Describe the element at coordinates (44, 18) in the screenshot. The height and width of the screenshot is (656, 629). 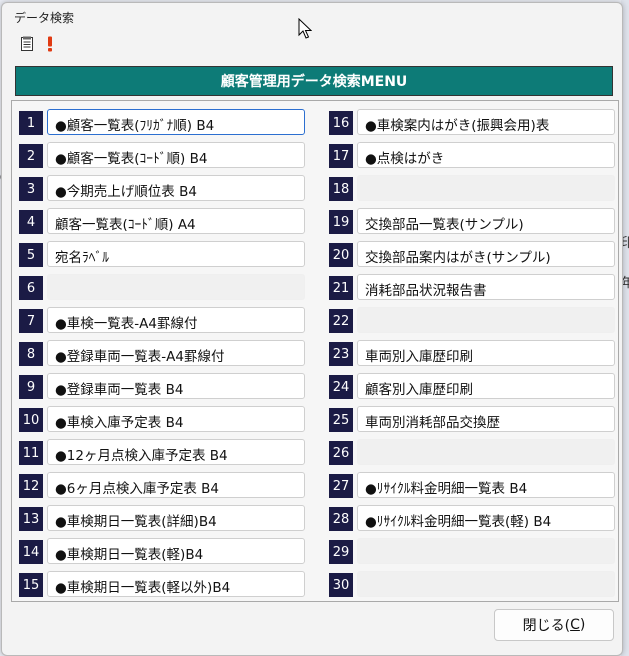
I see `window-title: データ検索` at that location.